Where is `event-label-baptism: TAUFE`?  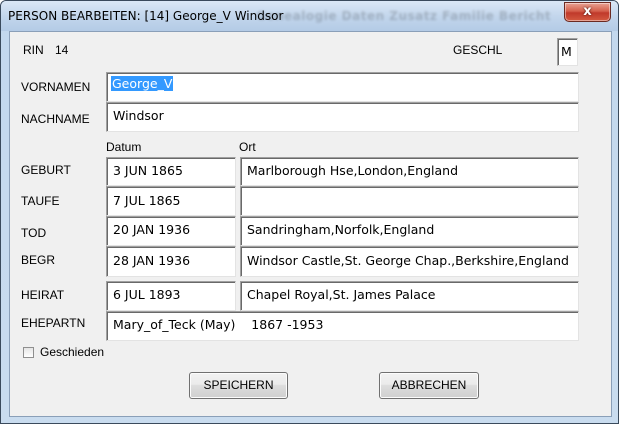
event-label-baptism: TAUFE is located at coordinates (40, 201).